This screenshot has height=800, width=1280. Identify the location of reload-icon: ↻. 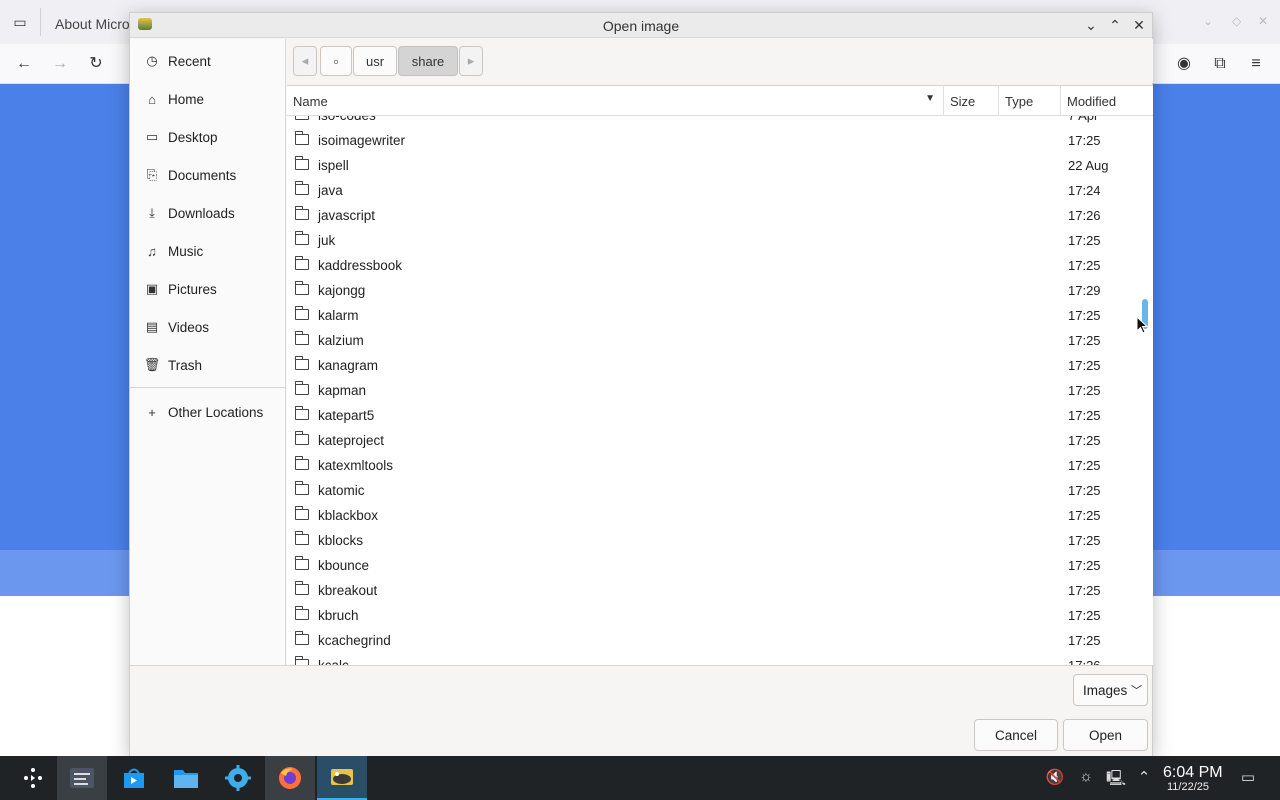
(96, 64).